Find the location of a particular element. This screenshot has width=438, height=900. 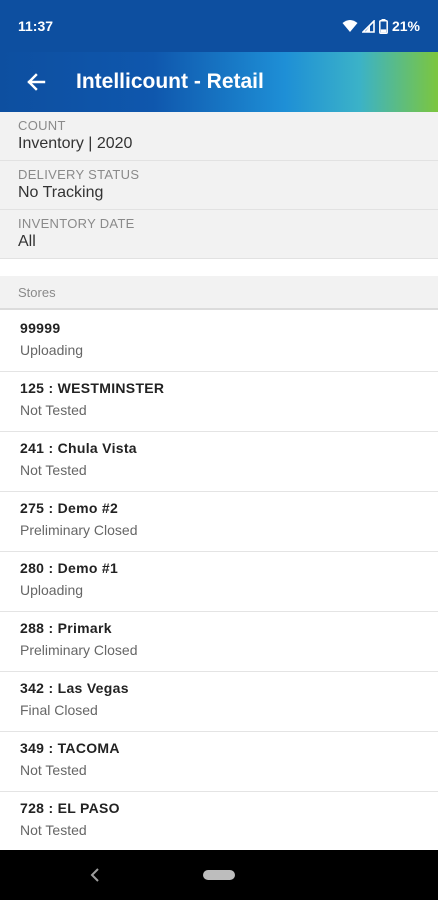

system-nav-bar is located at coordinates (219, 875).